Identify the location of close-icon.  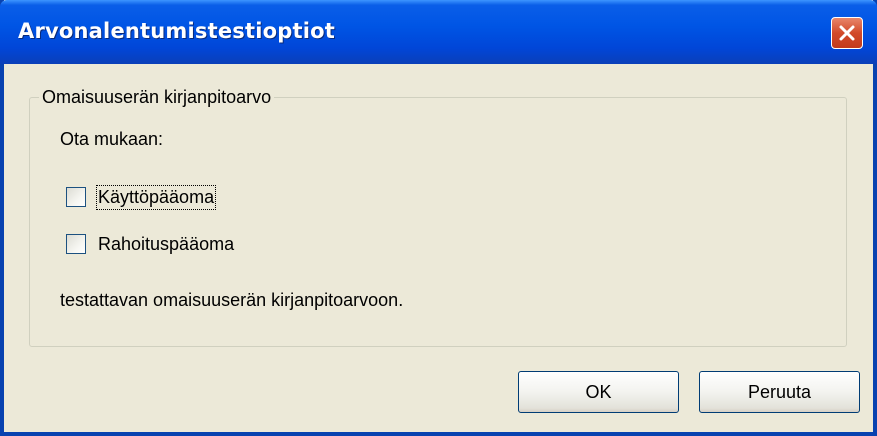
(847, 33).